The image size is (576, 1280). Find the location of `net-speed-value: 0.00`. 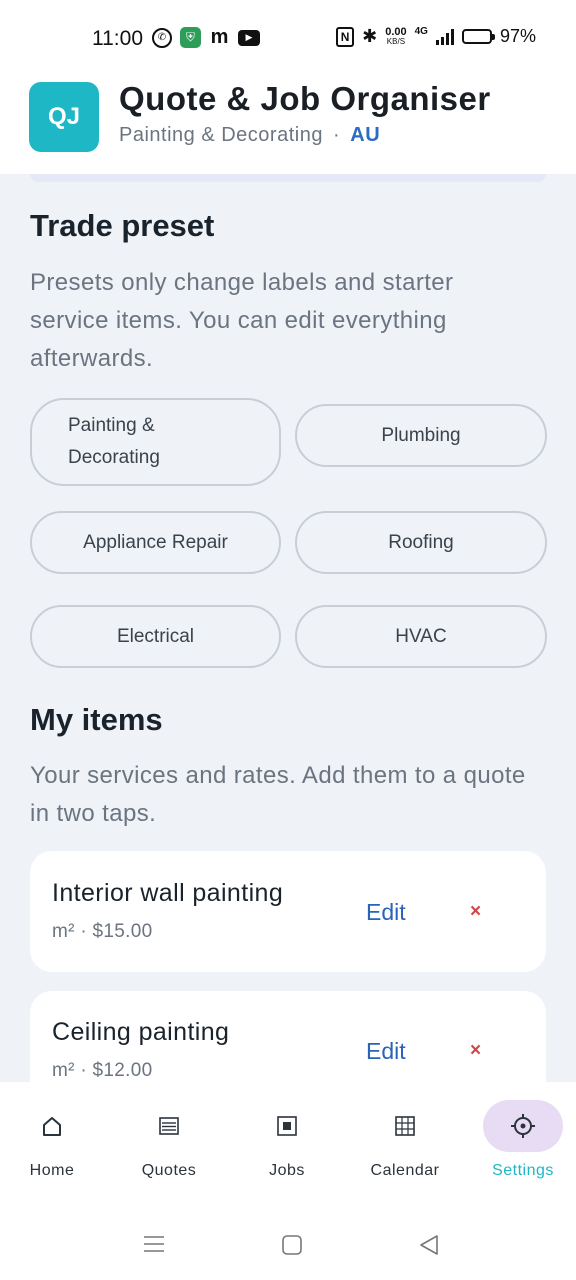

net-speed-value: 0.00 is located at coordinates (396, 31).